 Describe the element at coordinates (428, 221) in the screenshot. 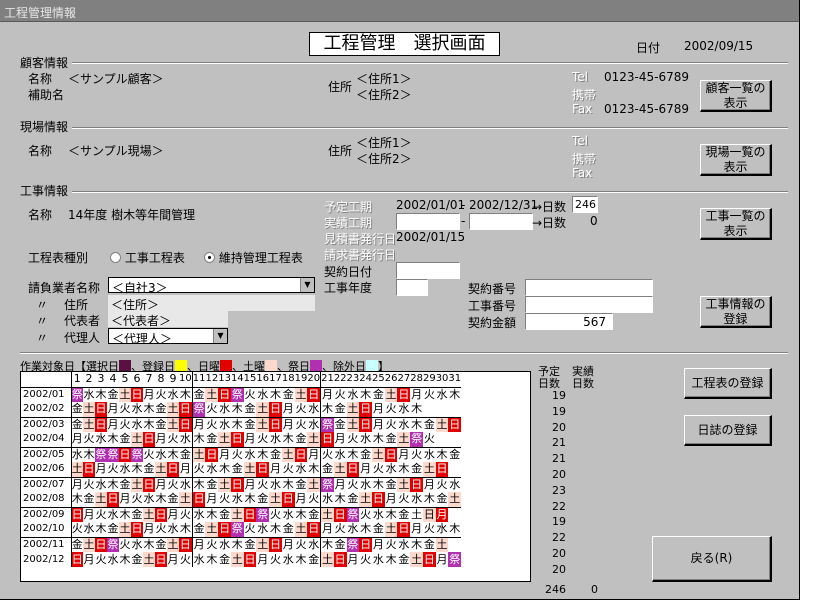

I see `actual-start-field` at that location.